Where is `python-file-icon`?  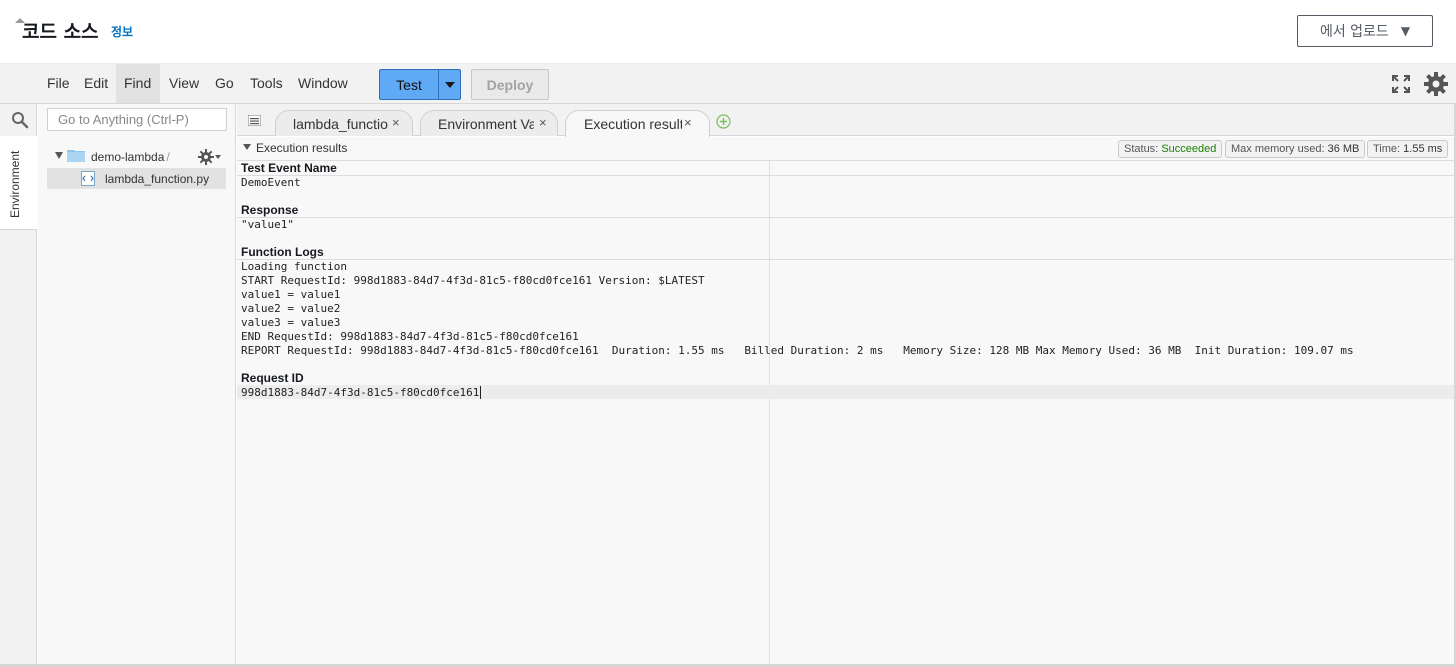
python-file-icon is located at coordinates (88, 178).